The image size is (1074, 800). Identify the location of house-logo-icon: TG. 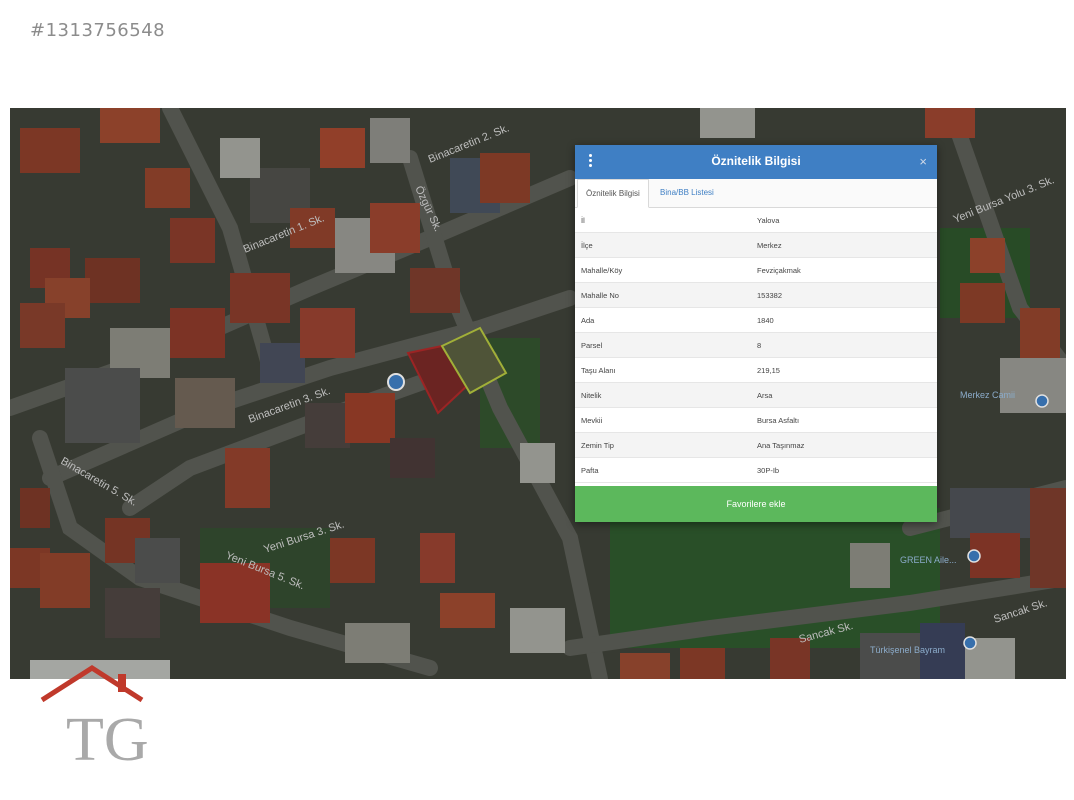
(94, 717).